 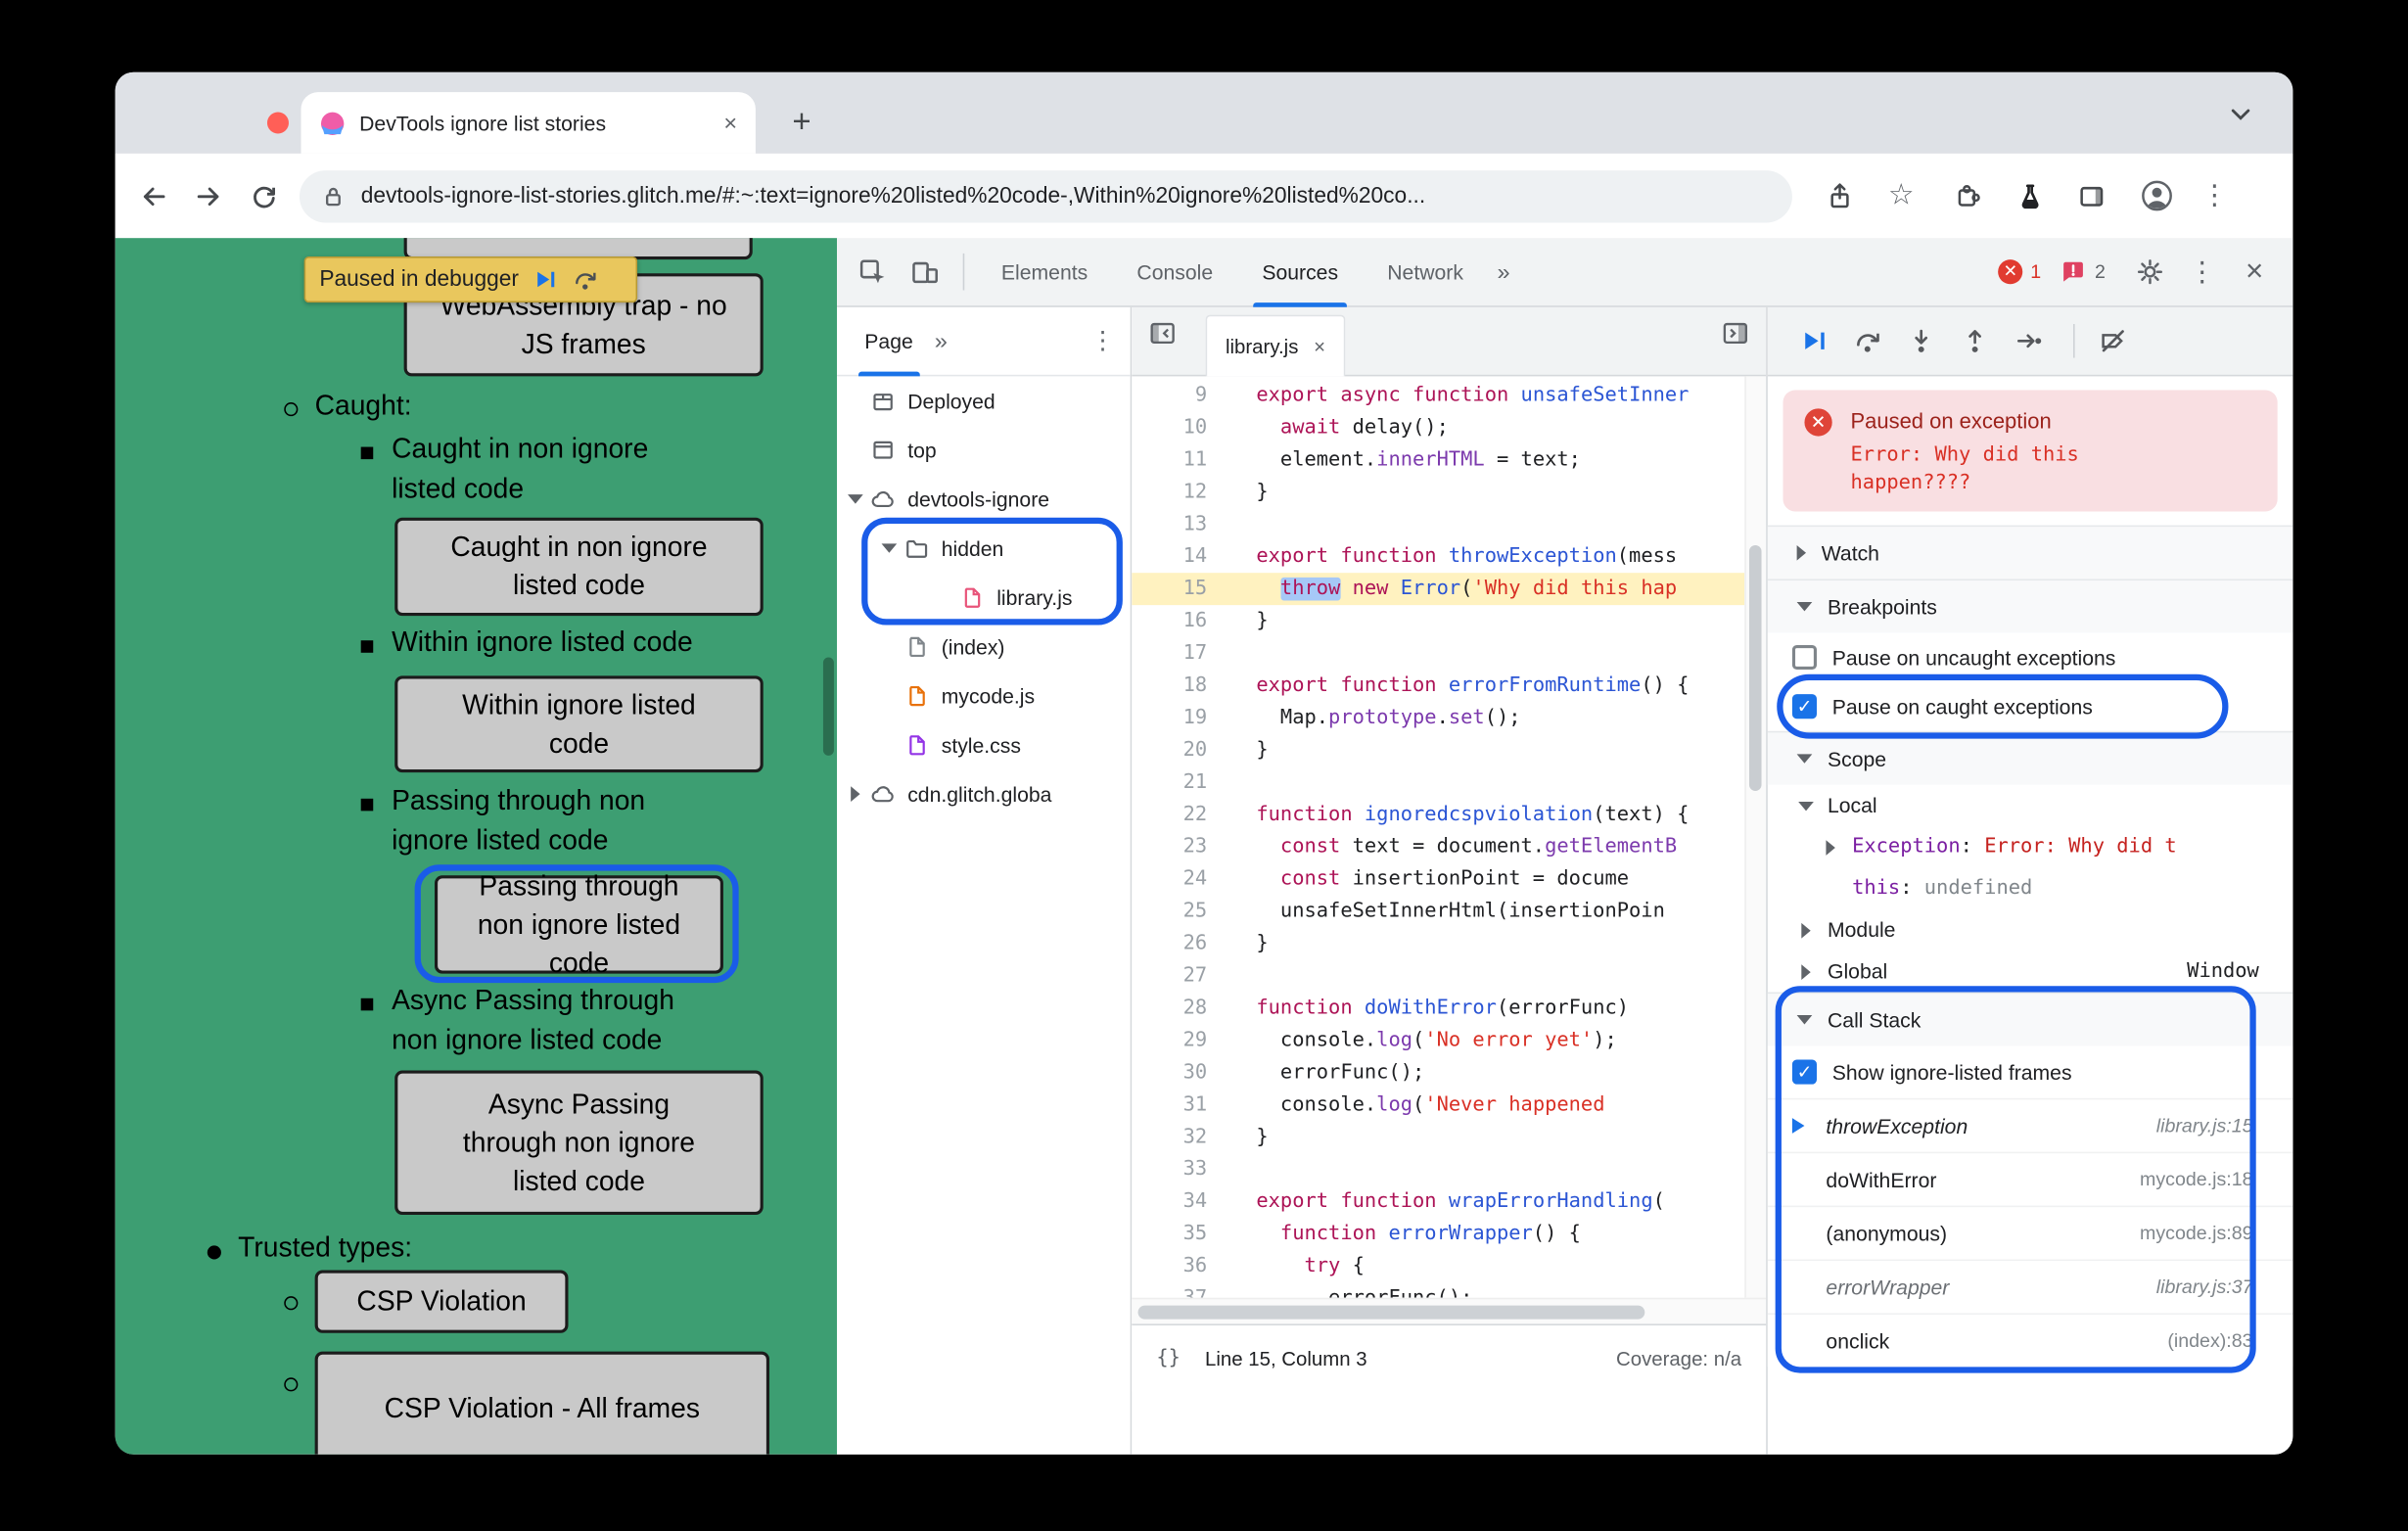 What do you see at coordinates (1179, 847) in the screenshot?
I see `line-number: 23` at bounding box center [1179, 847].